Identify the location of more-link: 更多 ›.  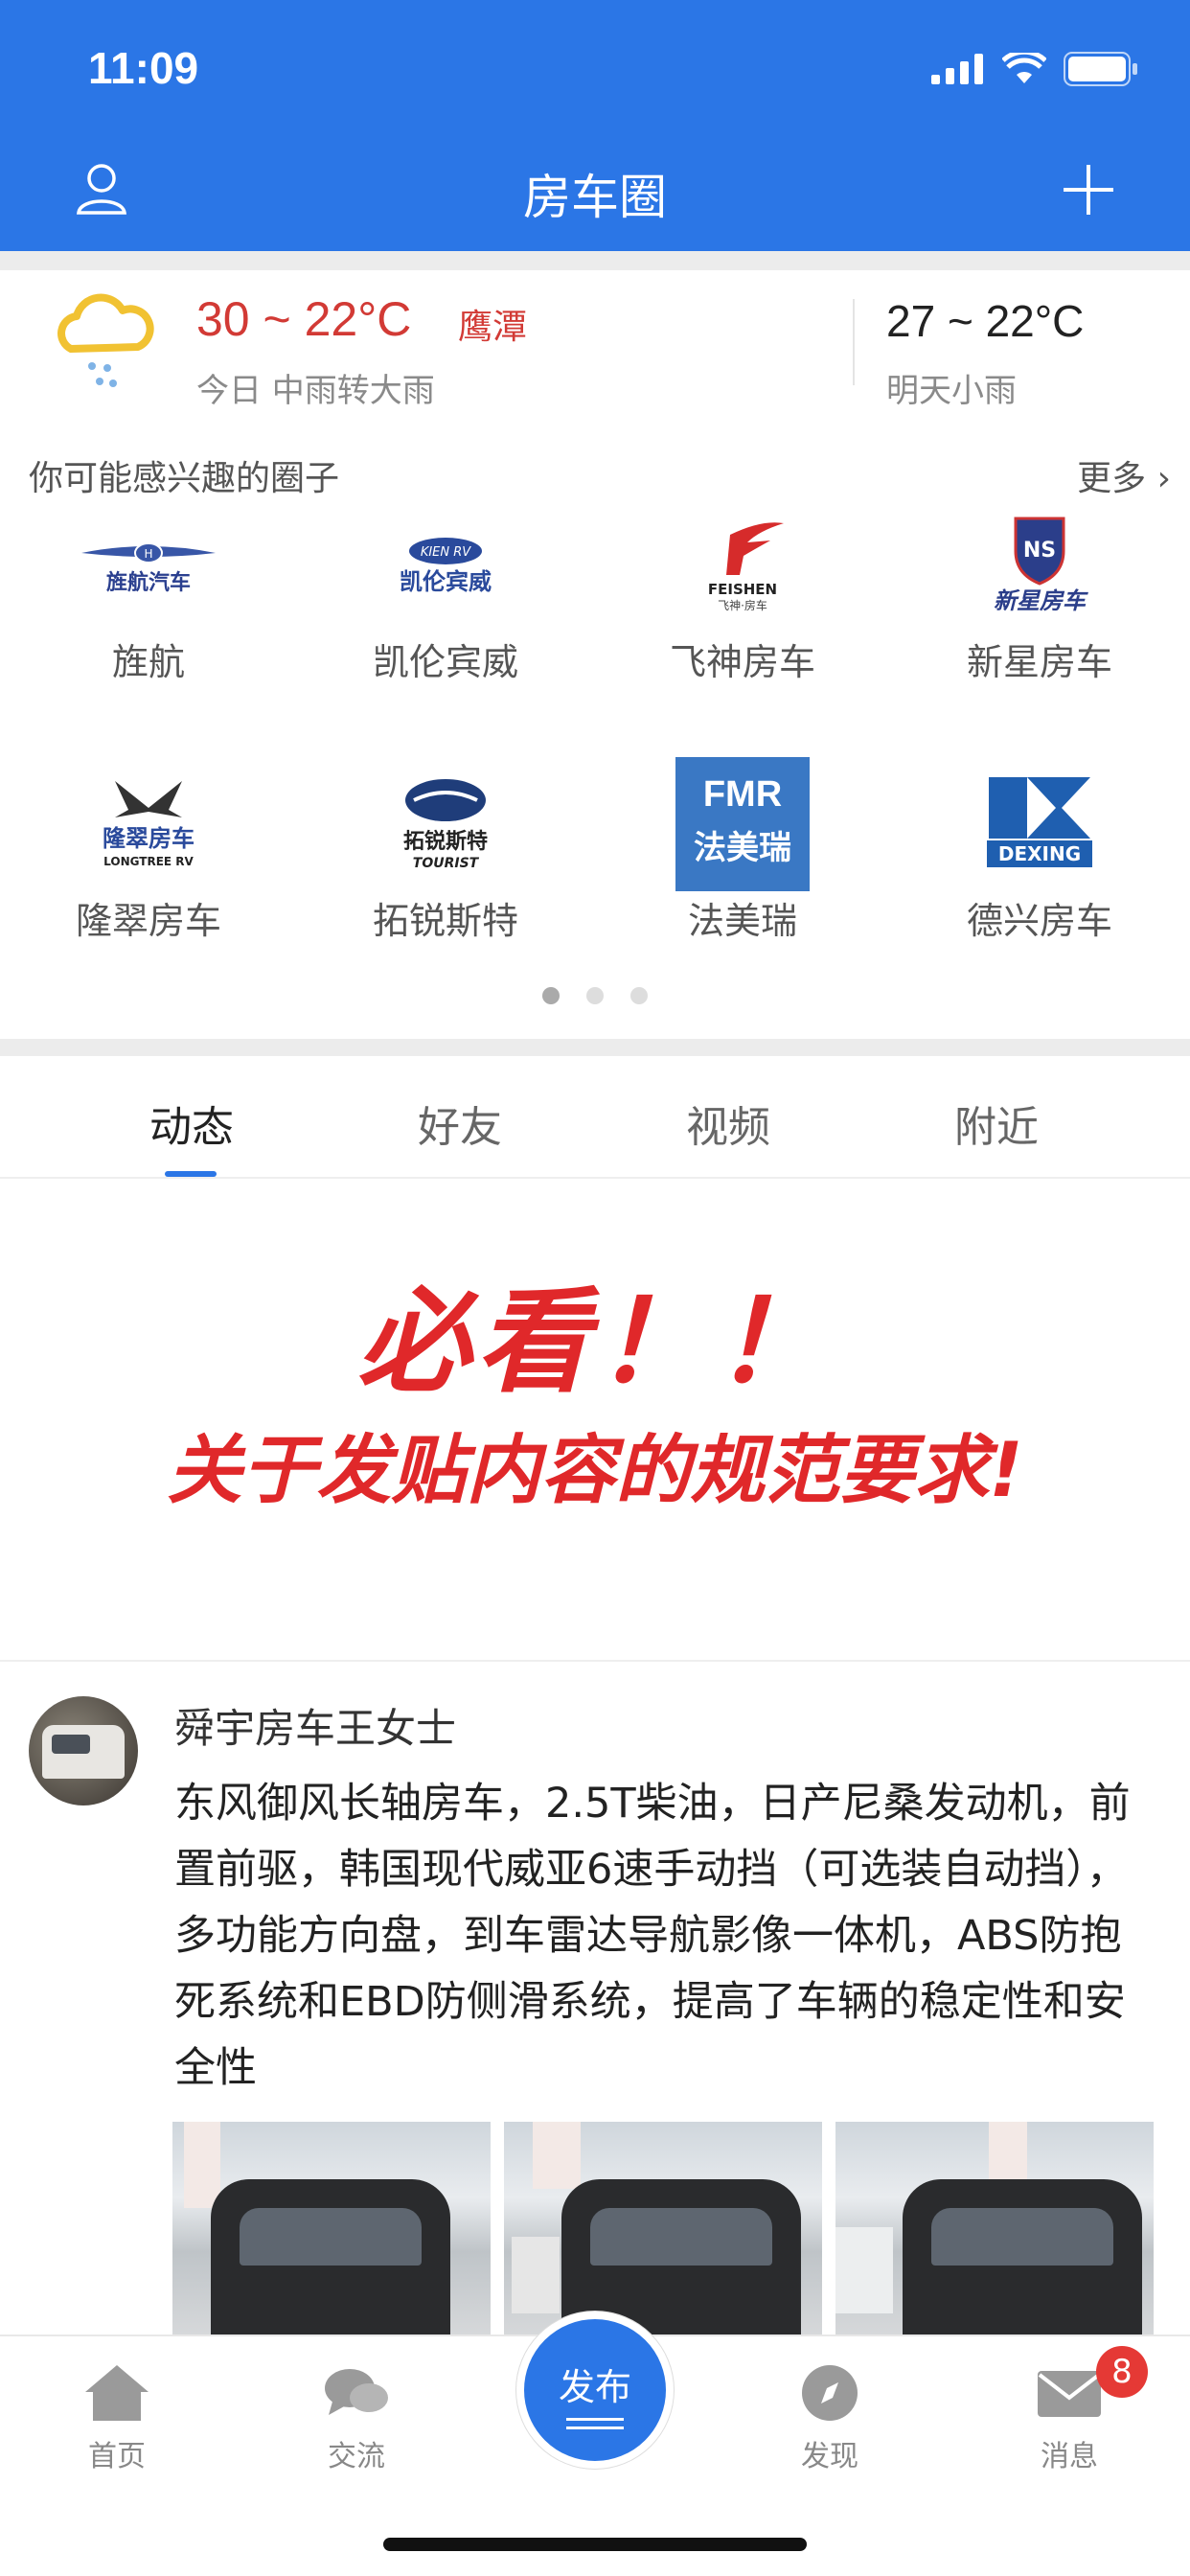
(1124, 475).